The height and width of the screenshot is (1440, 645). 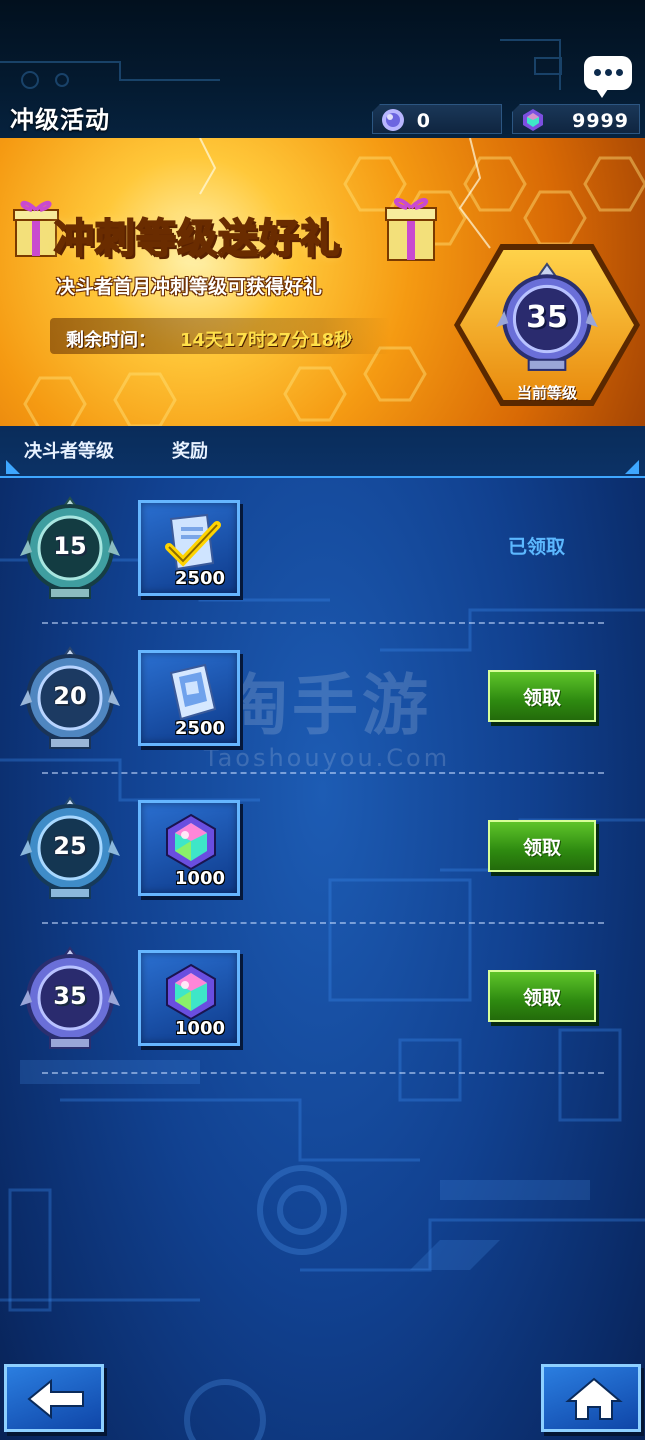 I want to click on gem-count: 9999, so click(x=600, y=121).